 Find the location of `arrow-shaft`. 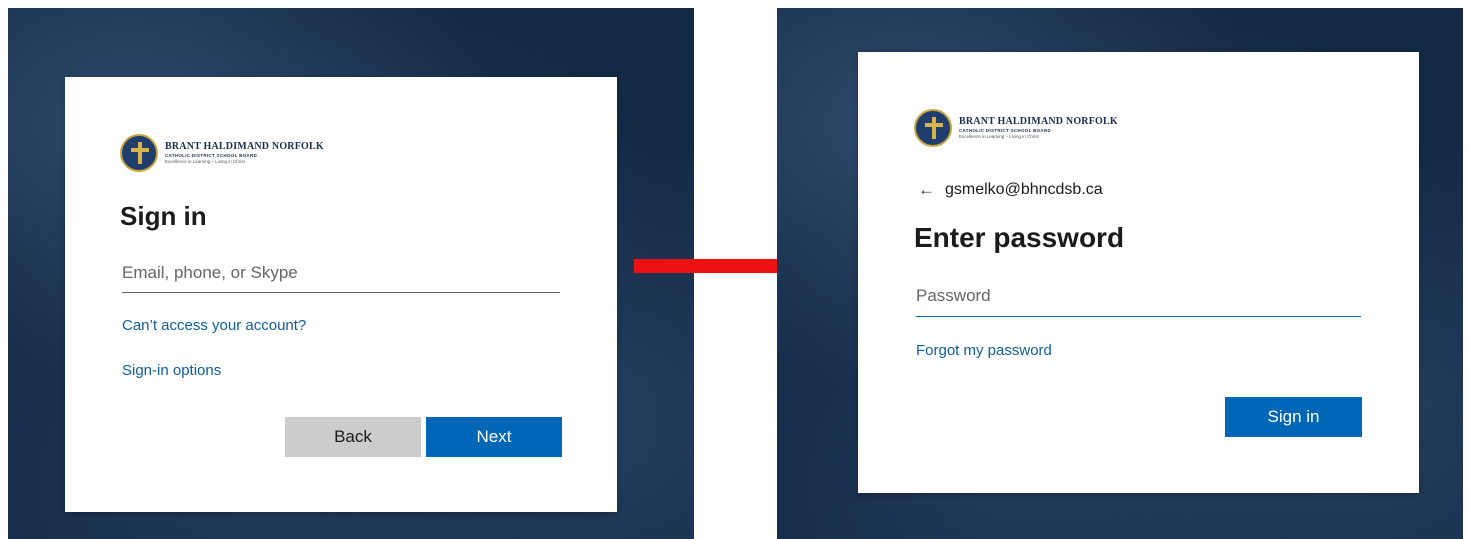

arrow-shaft is located at coordinates (709, 266).